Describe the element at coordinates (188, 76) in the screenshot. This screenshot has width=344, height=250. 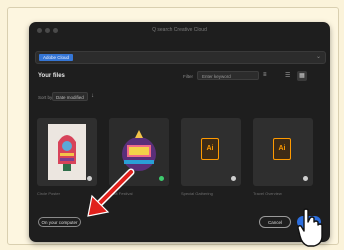
I see `filter-label: Filter` at that location.